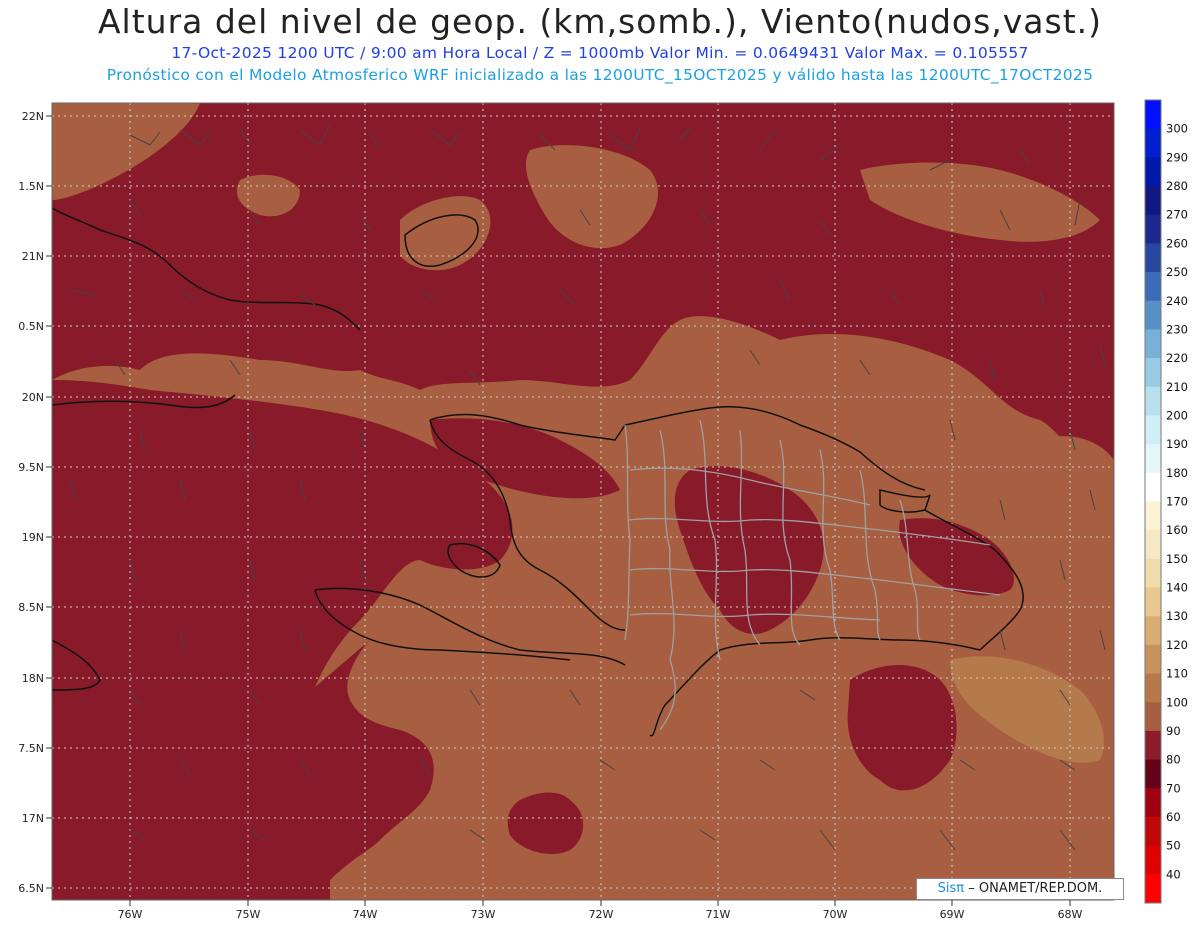  What do you see at coordinates (33, 116) in the screenshot?
I see `lat-label: 22N` at bounding box center [33, 116].